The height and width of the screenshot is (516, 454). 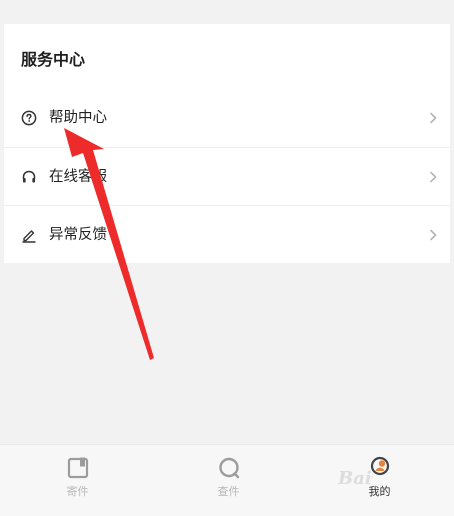 I want to click on tab-label: 我的, so click(x=379, y=491).